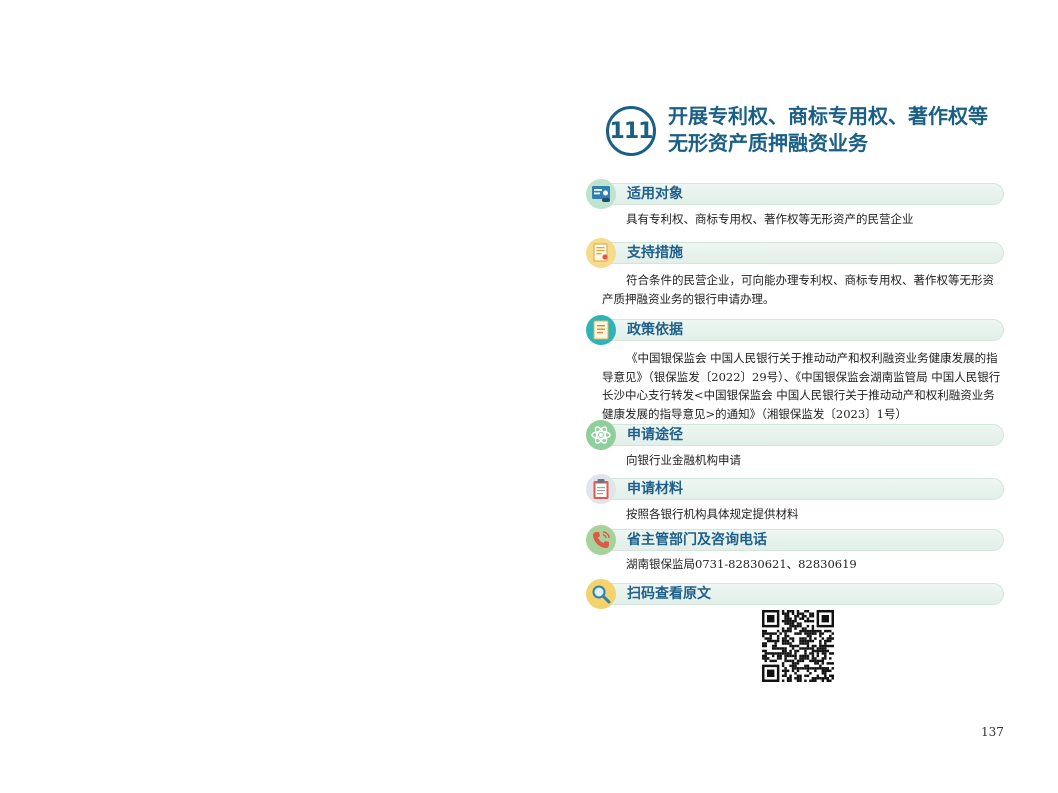  I want to click on section-label-channel: 申请途径, so click(655, 435).